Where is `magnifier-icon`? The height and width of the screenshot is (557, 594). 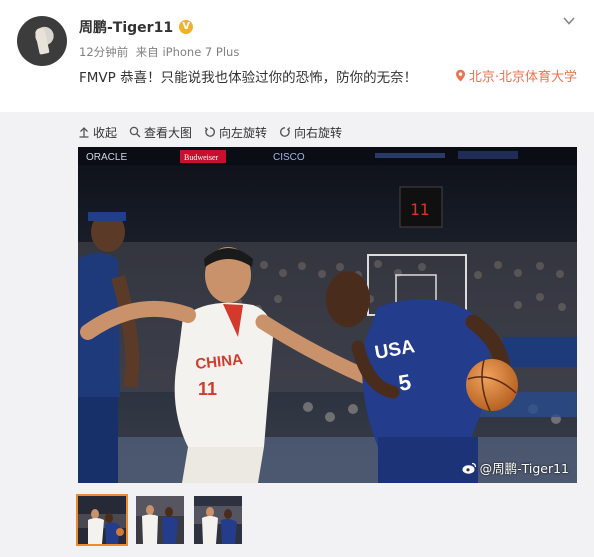
magnifier-icon is located at coordinates (135, 132).